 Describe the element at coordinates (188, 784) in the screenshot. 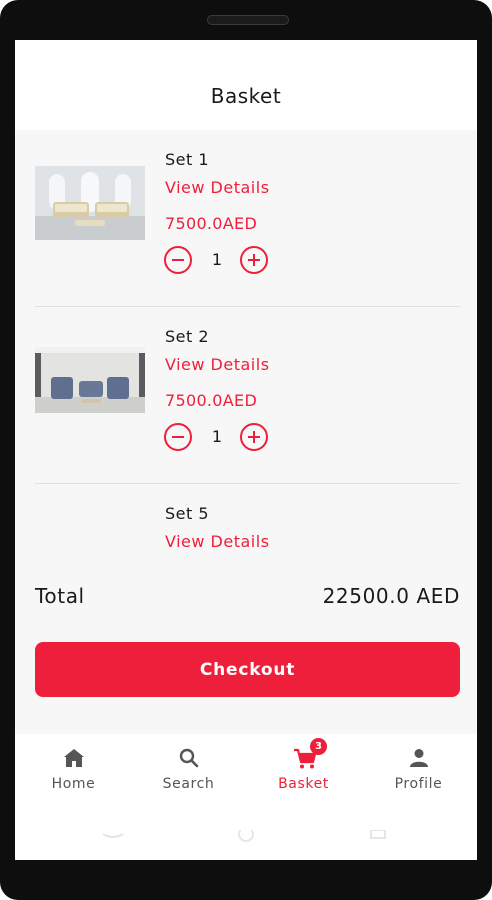

I see `nav-label-search: Search` at that location.